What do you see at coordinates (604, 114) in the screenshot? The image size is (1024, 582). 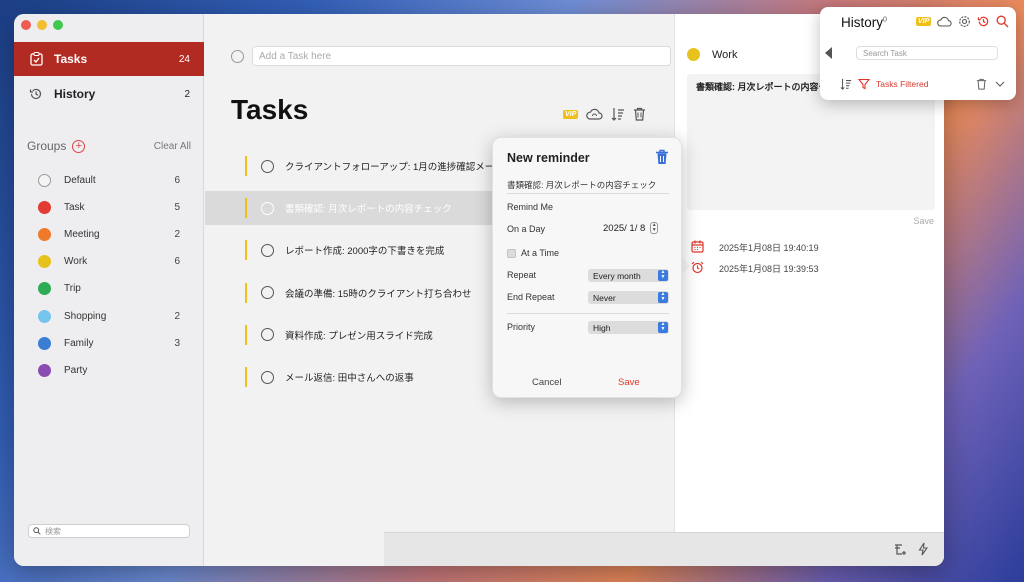 I see `task-toolbar: VIP` at bounding box center [604, 114].